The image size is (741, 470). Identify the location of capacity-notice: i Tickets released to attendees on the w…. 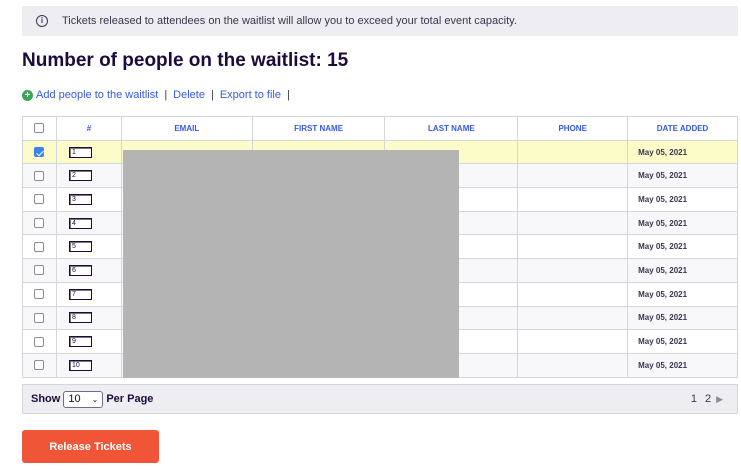
(380, 21).